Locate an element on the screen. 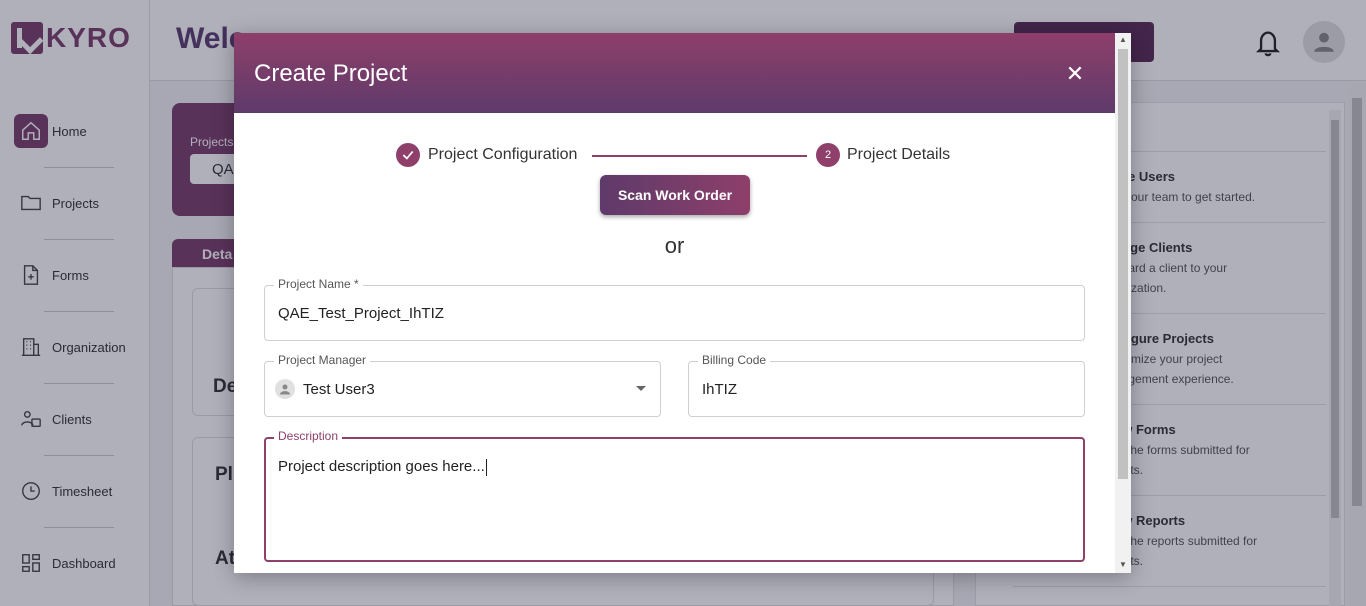 The image size is (1366, 606). user-icon is located at coordinates (285, 389).